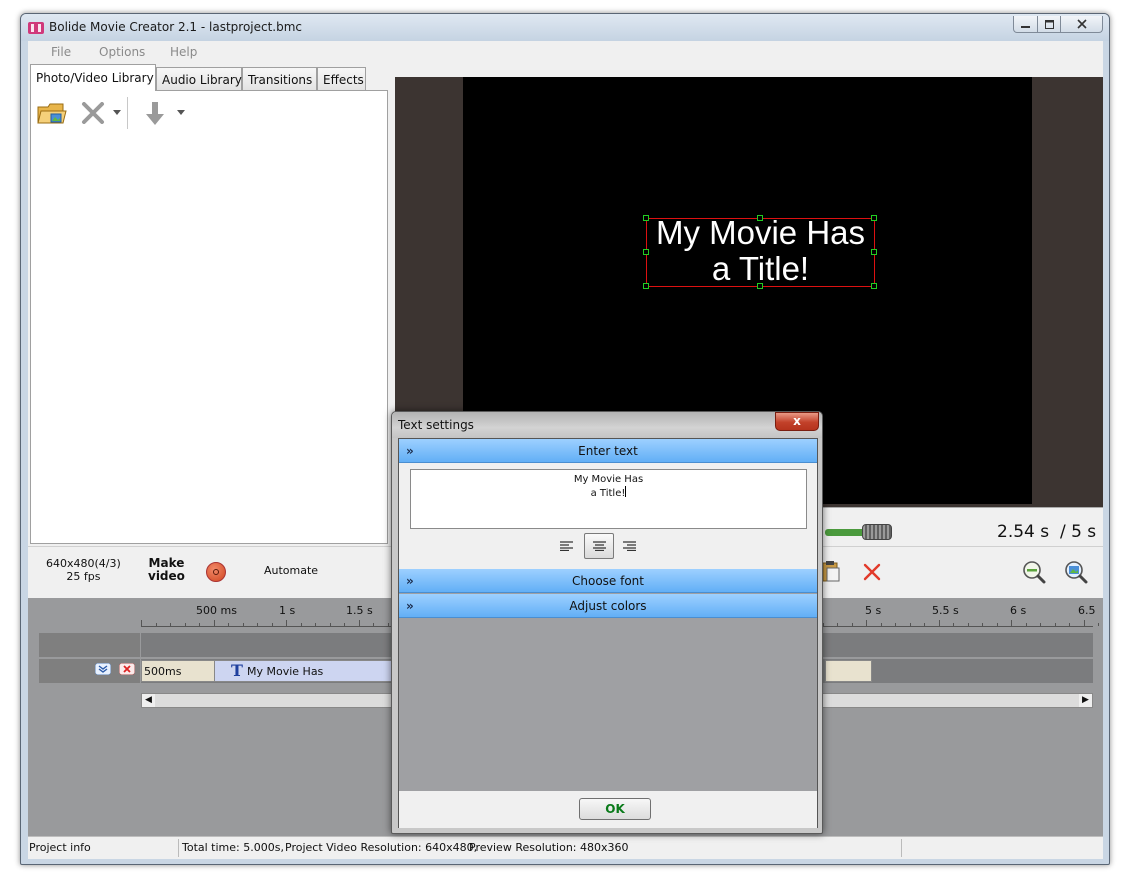  I want to click on align-right-button, so click(629, 546).